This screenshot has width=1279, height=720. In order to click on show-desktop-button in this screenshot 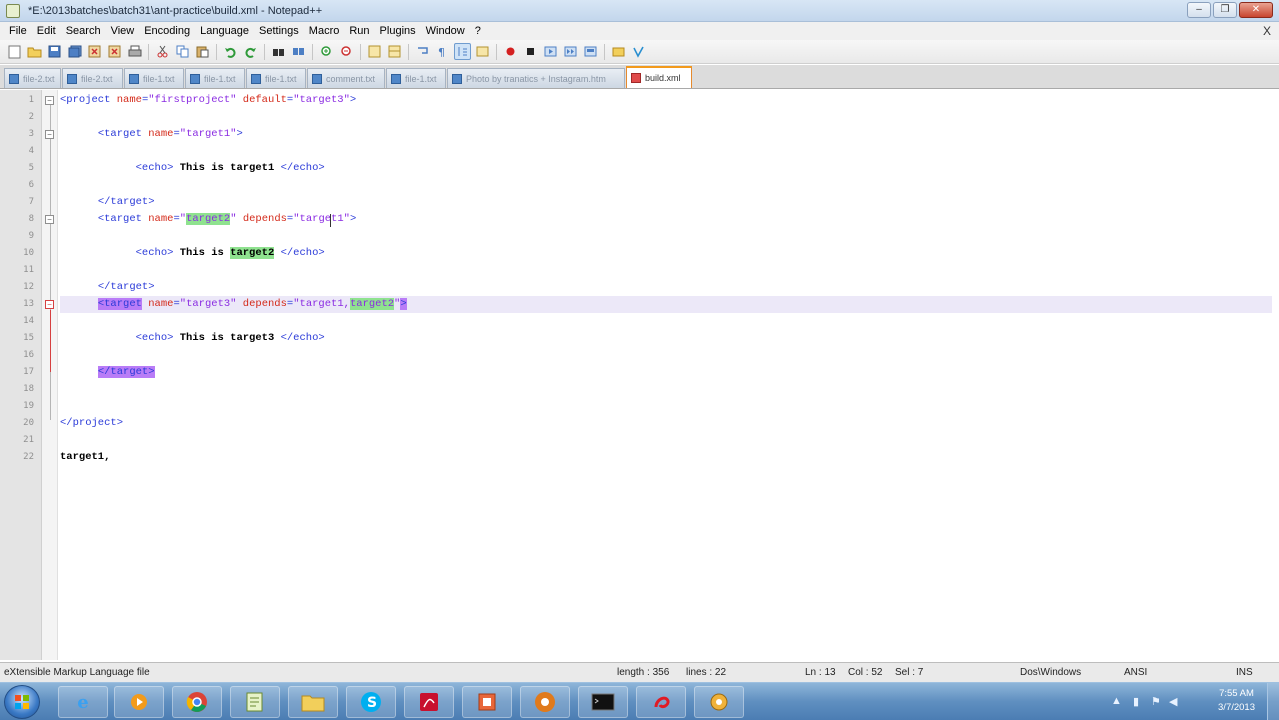, I will do `click(1273, 701)`.